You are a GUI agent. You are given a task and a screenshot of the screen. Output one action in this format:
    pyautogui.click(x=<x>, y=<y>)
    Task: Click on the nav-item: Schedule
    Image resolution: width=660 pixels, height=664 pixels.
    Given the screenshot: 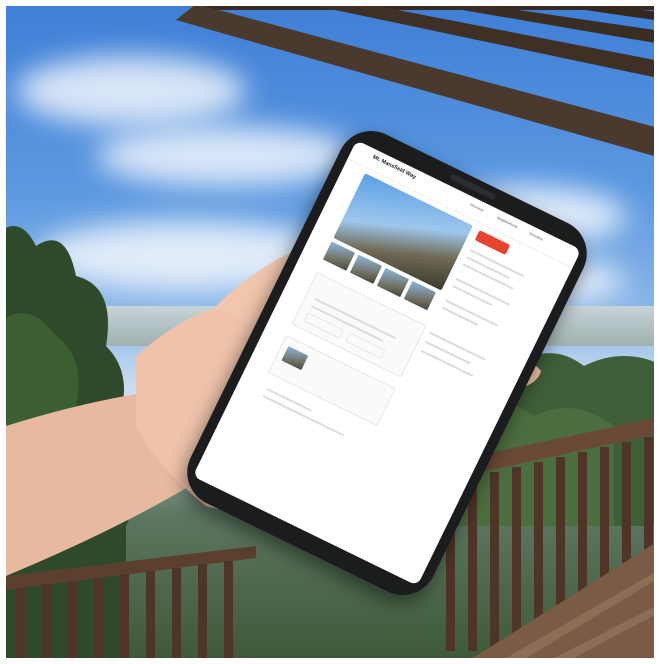 What is the action you would take?
    pyautogui.click(x=535, y=236)
    